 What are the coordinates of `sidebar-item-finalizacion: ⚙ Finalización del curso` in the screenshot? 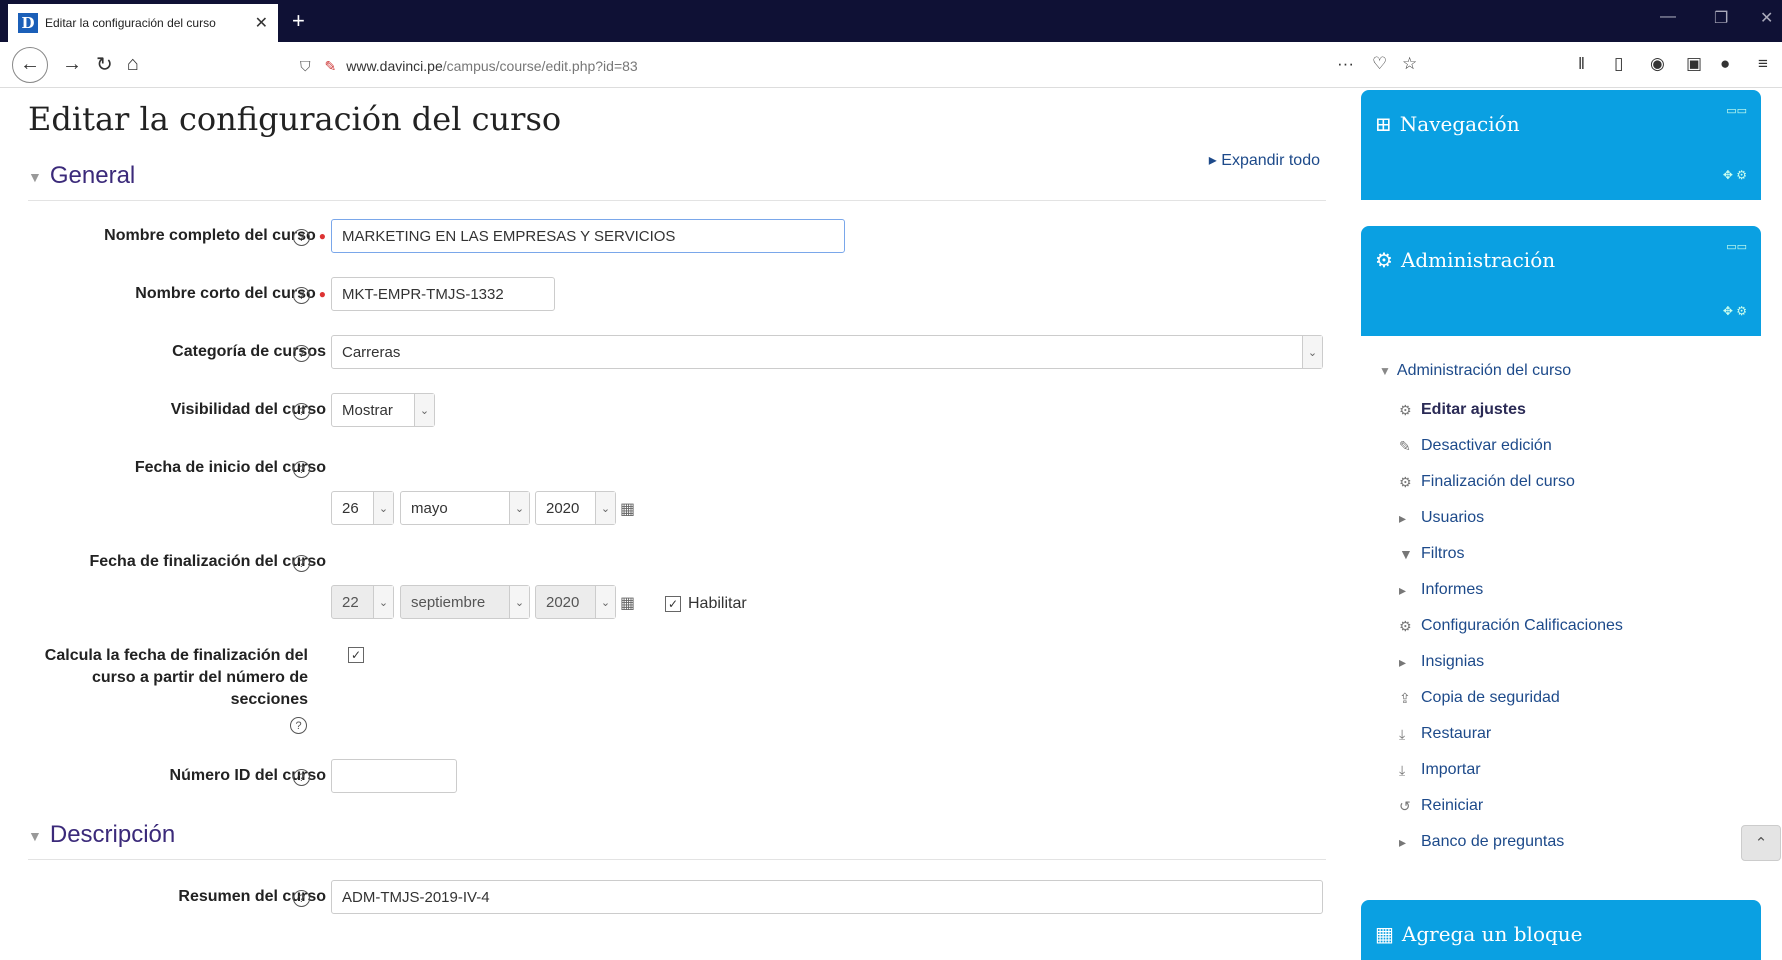 It's located at (1580, 482).